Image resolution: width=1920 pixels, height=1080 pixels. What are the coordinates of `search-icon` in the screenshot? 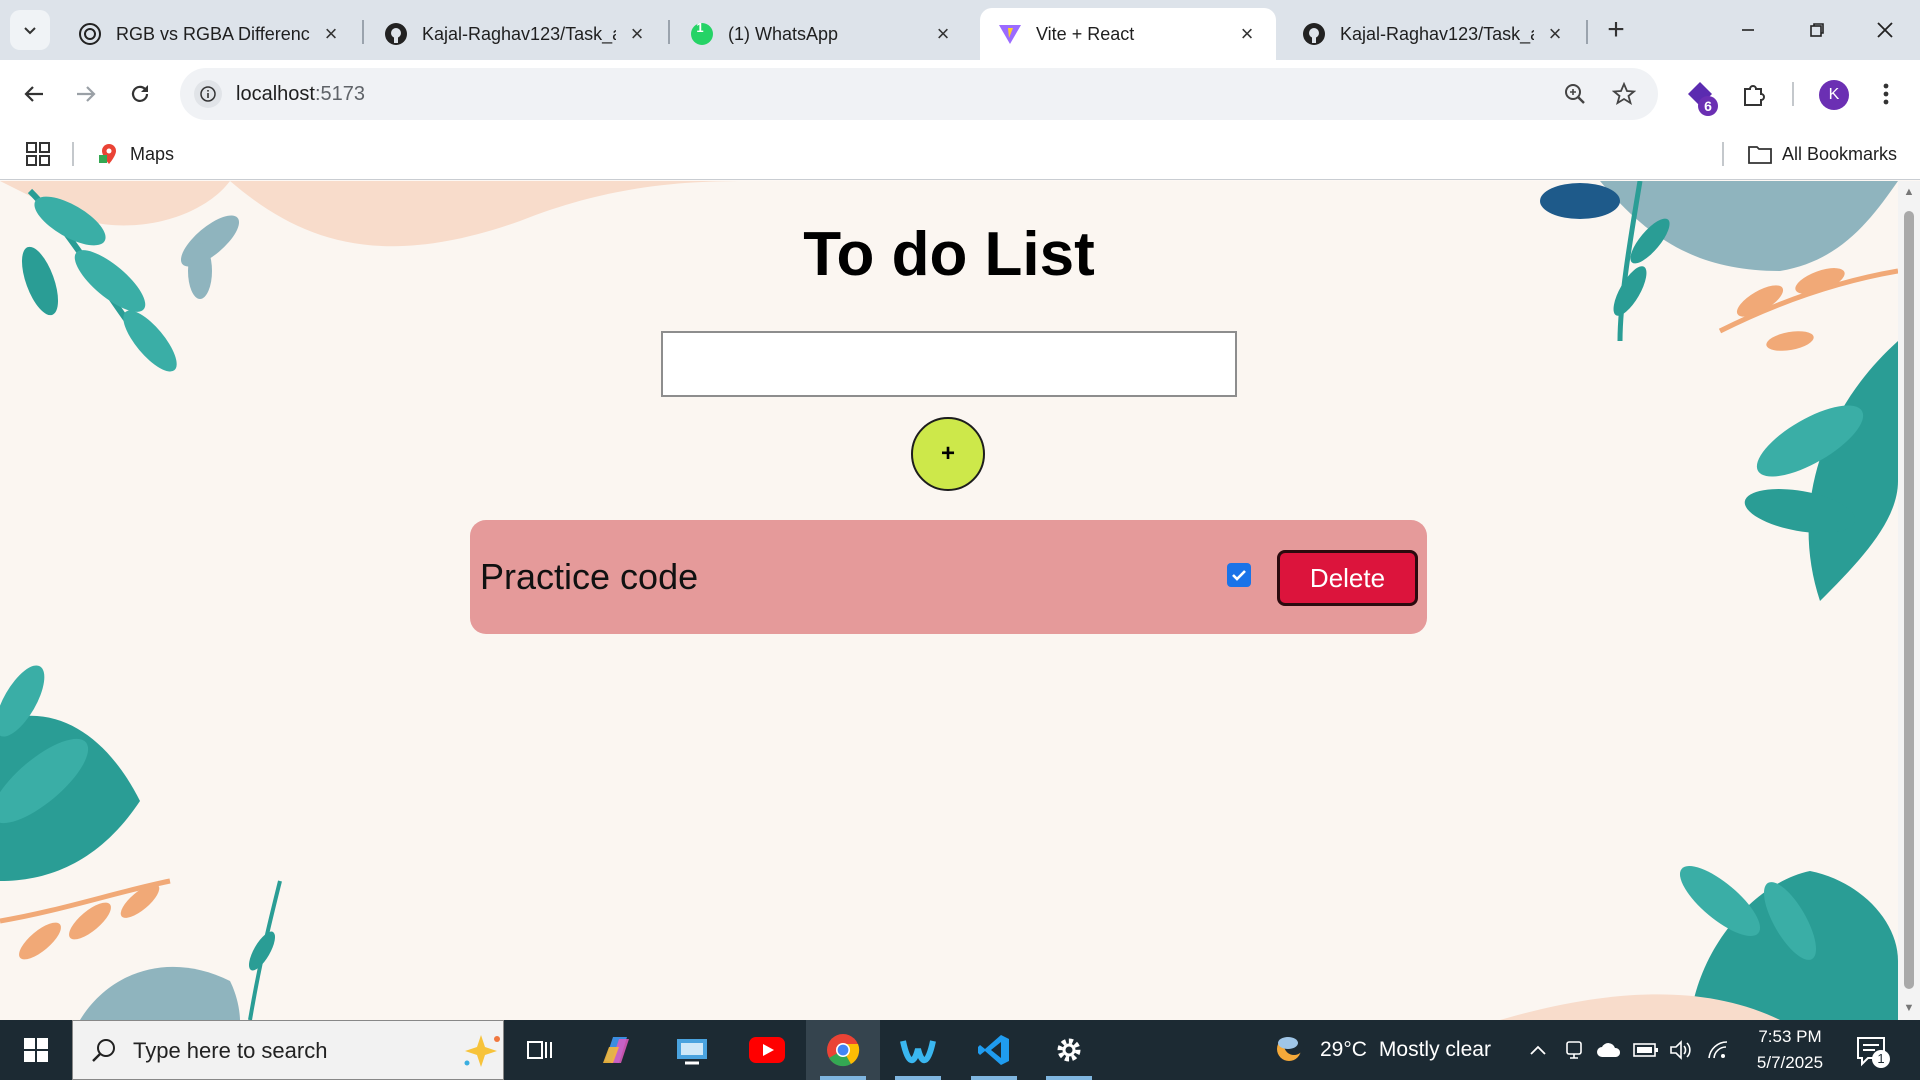 It's located at (103, 1050).